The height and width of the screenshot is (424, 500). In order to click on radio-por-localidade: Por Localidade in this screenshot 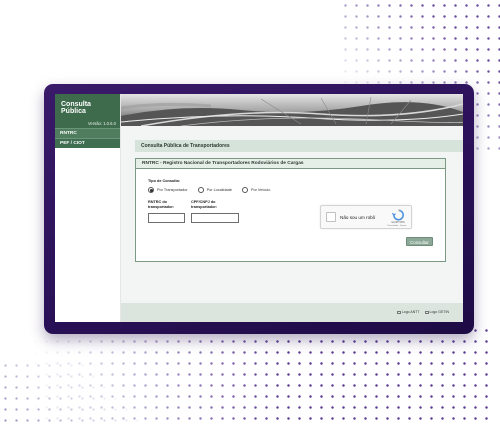, I will do `click(214, 190)`.